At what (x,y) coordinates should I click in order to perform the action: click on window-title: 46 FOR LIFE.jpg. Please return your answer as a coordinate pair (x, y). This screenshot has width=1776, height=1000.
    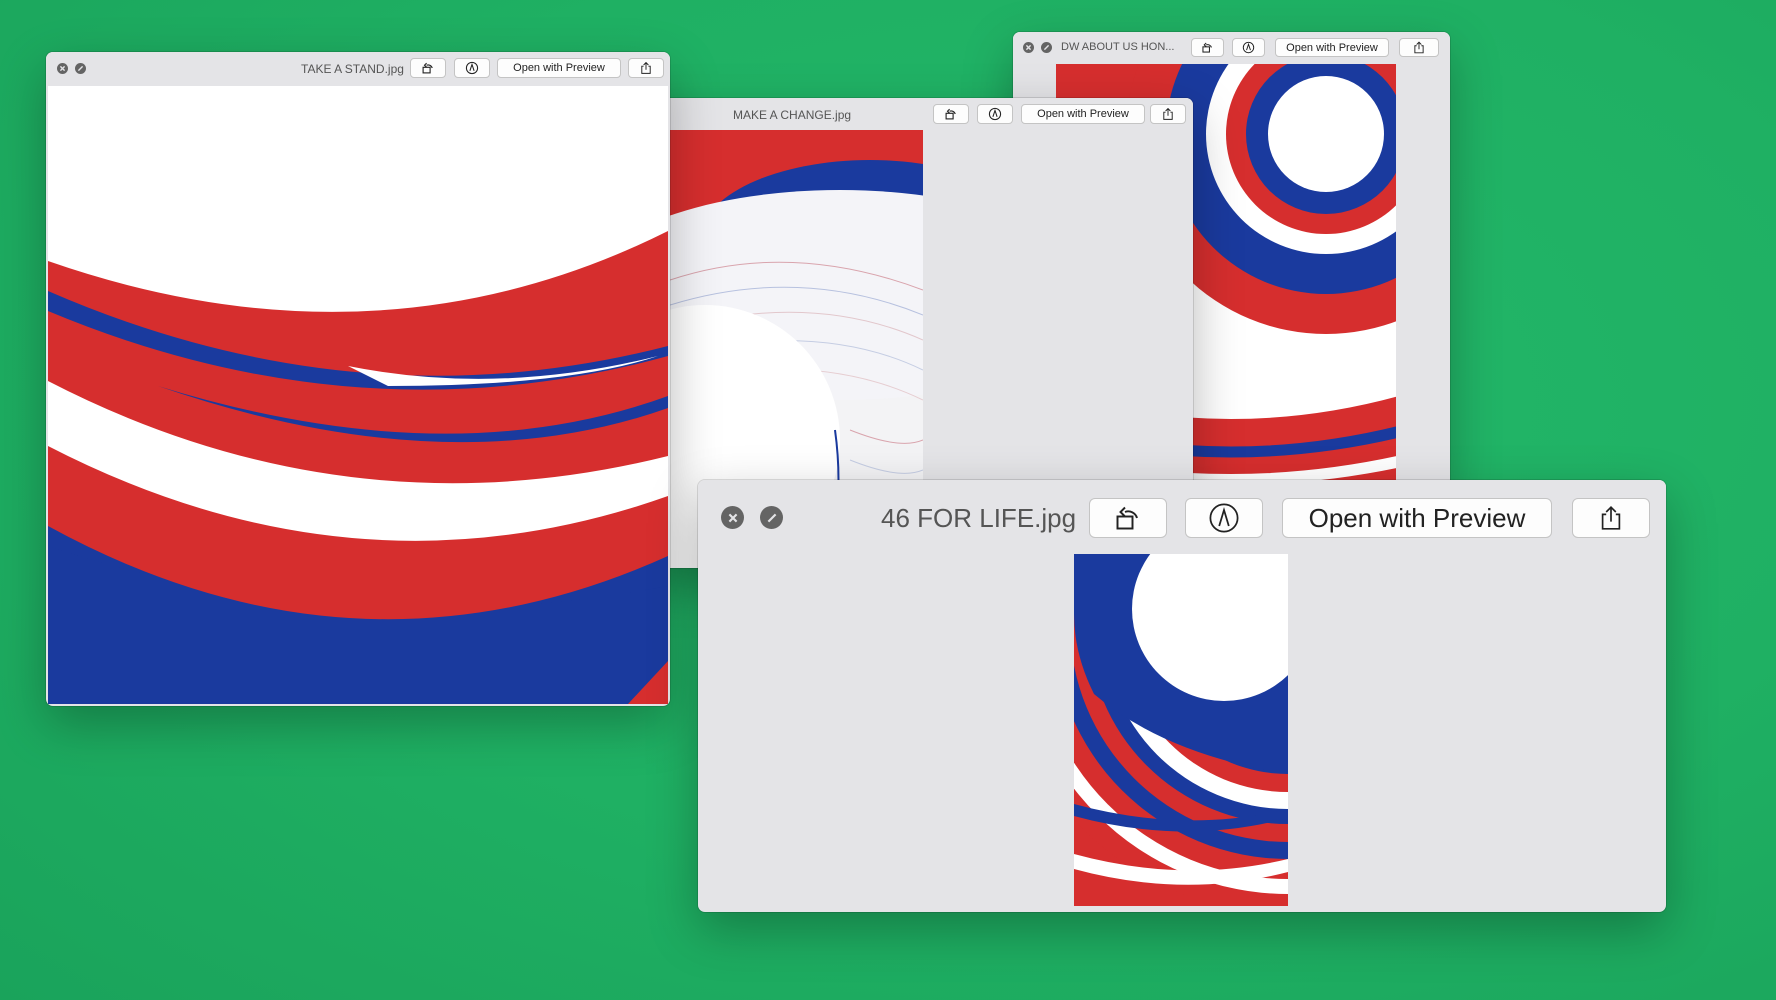
    Looking at the image, I should click on (979, 518).